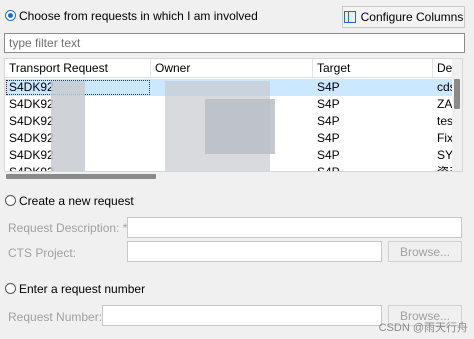  Describe the element at coordinates (254, 251) in the screenshot. I see `cts-project-field` at that location.